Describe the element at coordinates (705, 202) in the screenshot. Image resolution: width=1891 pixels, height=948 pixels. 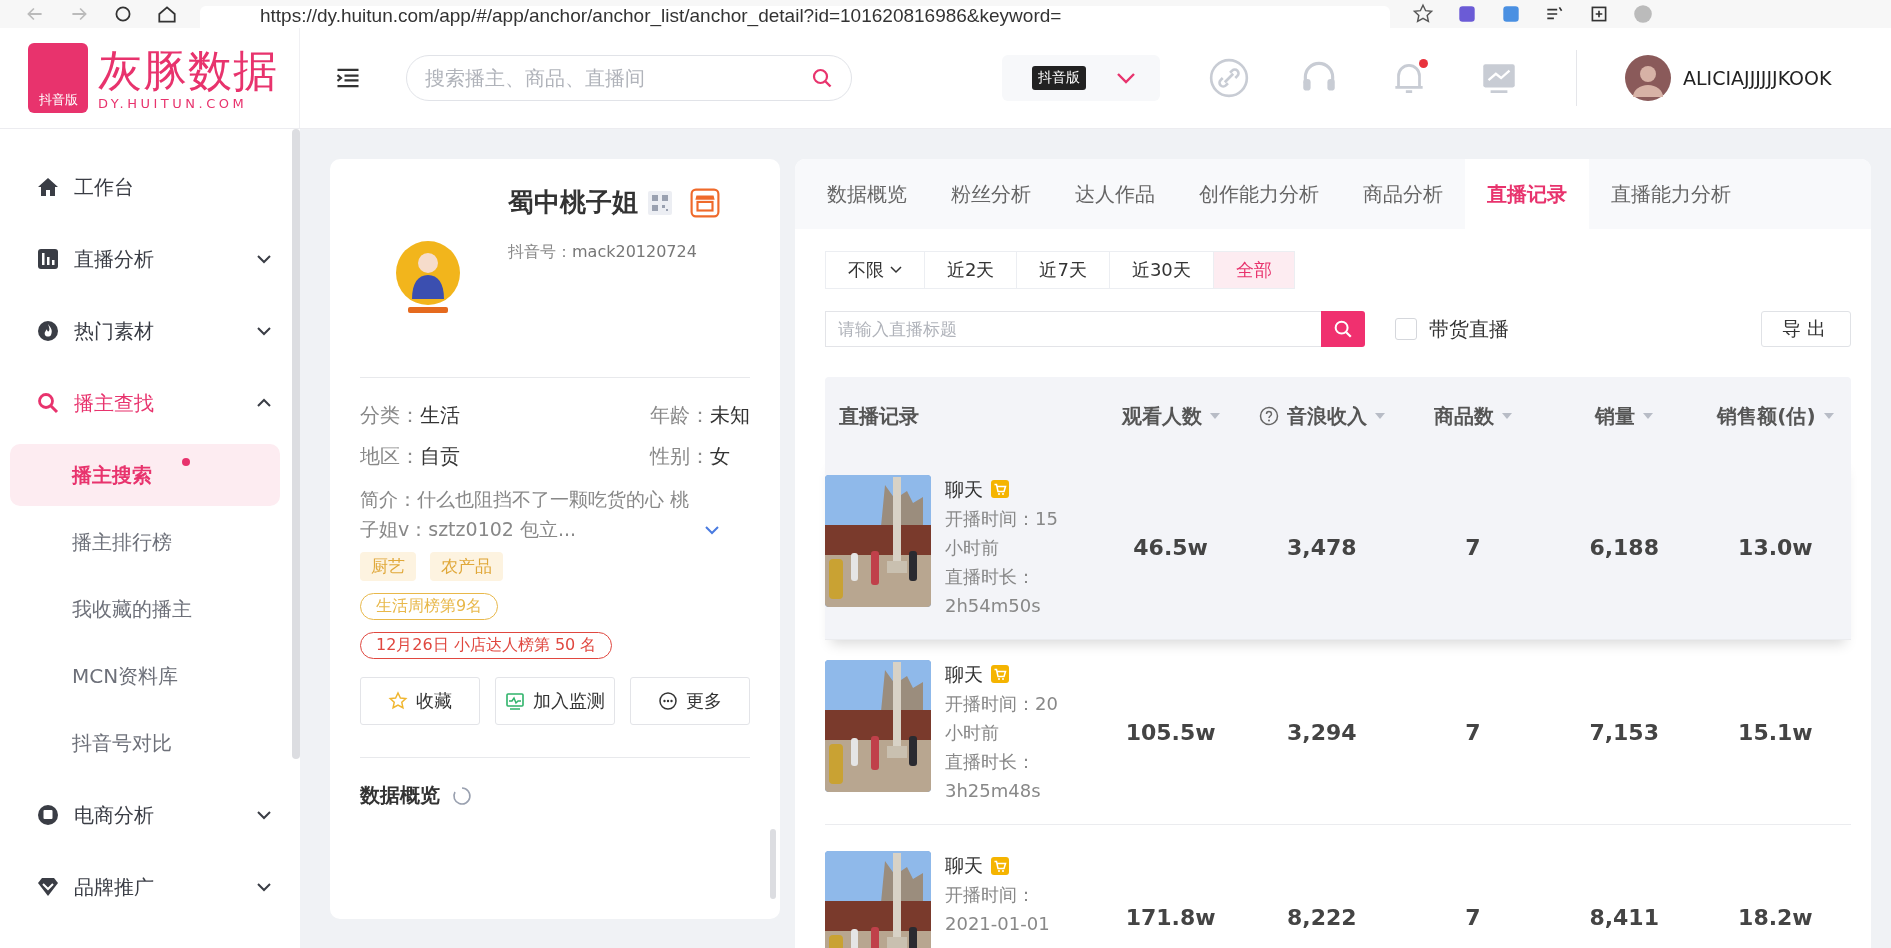
I see `shop-icon` at that location.